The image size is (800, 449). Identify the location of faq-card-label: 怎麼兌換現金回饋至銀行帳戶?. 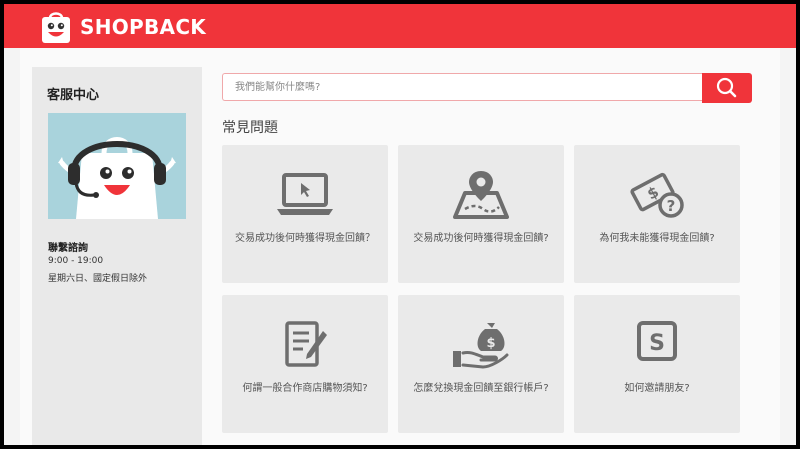
(481, 388).